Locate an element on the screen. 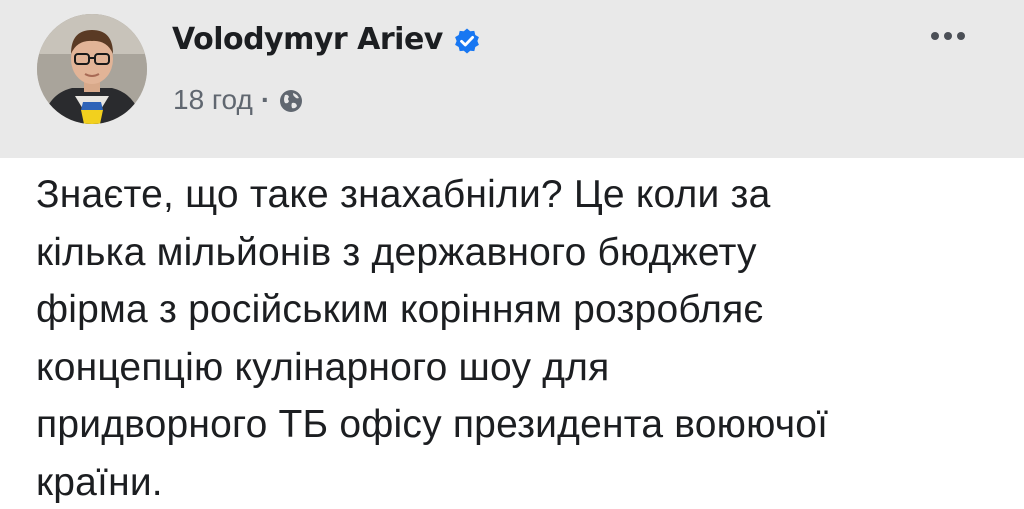  author-name: Volodymyr Ariev is located at coordinates (307, 40).